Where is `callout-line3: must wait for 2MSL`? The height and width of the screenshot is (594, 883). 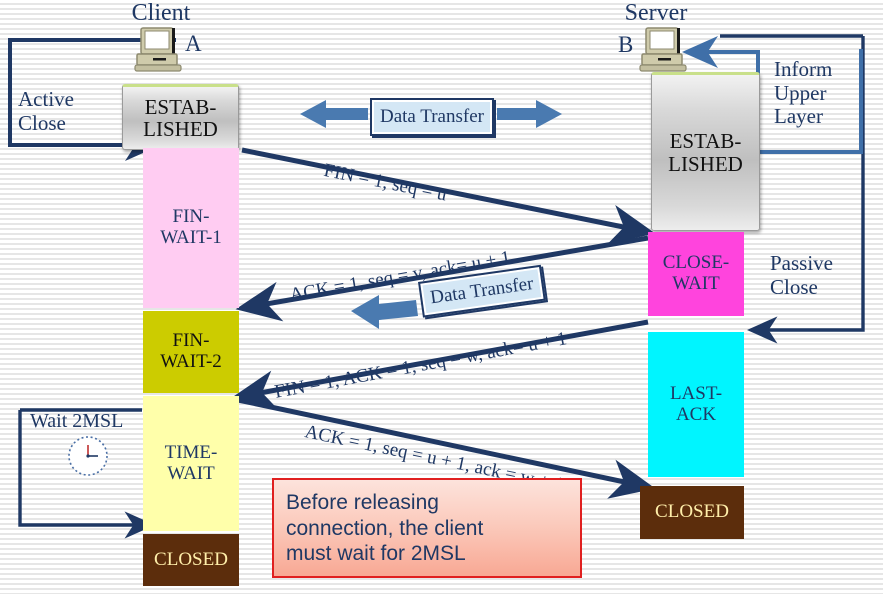 callout-line3: must wait for 2MSL is located at coordinates (376, 554).